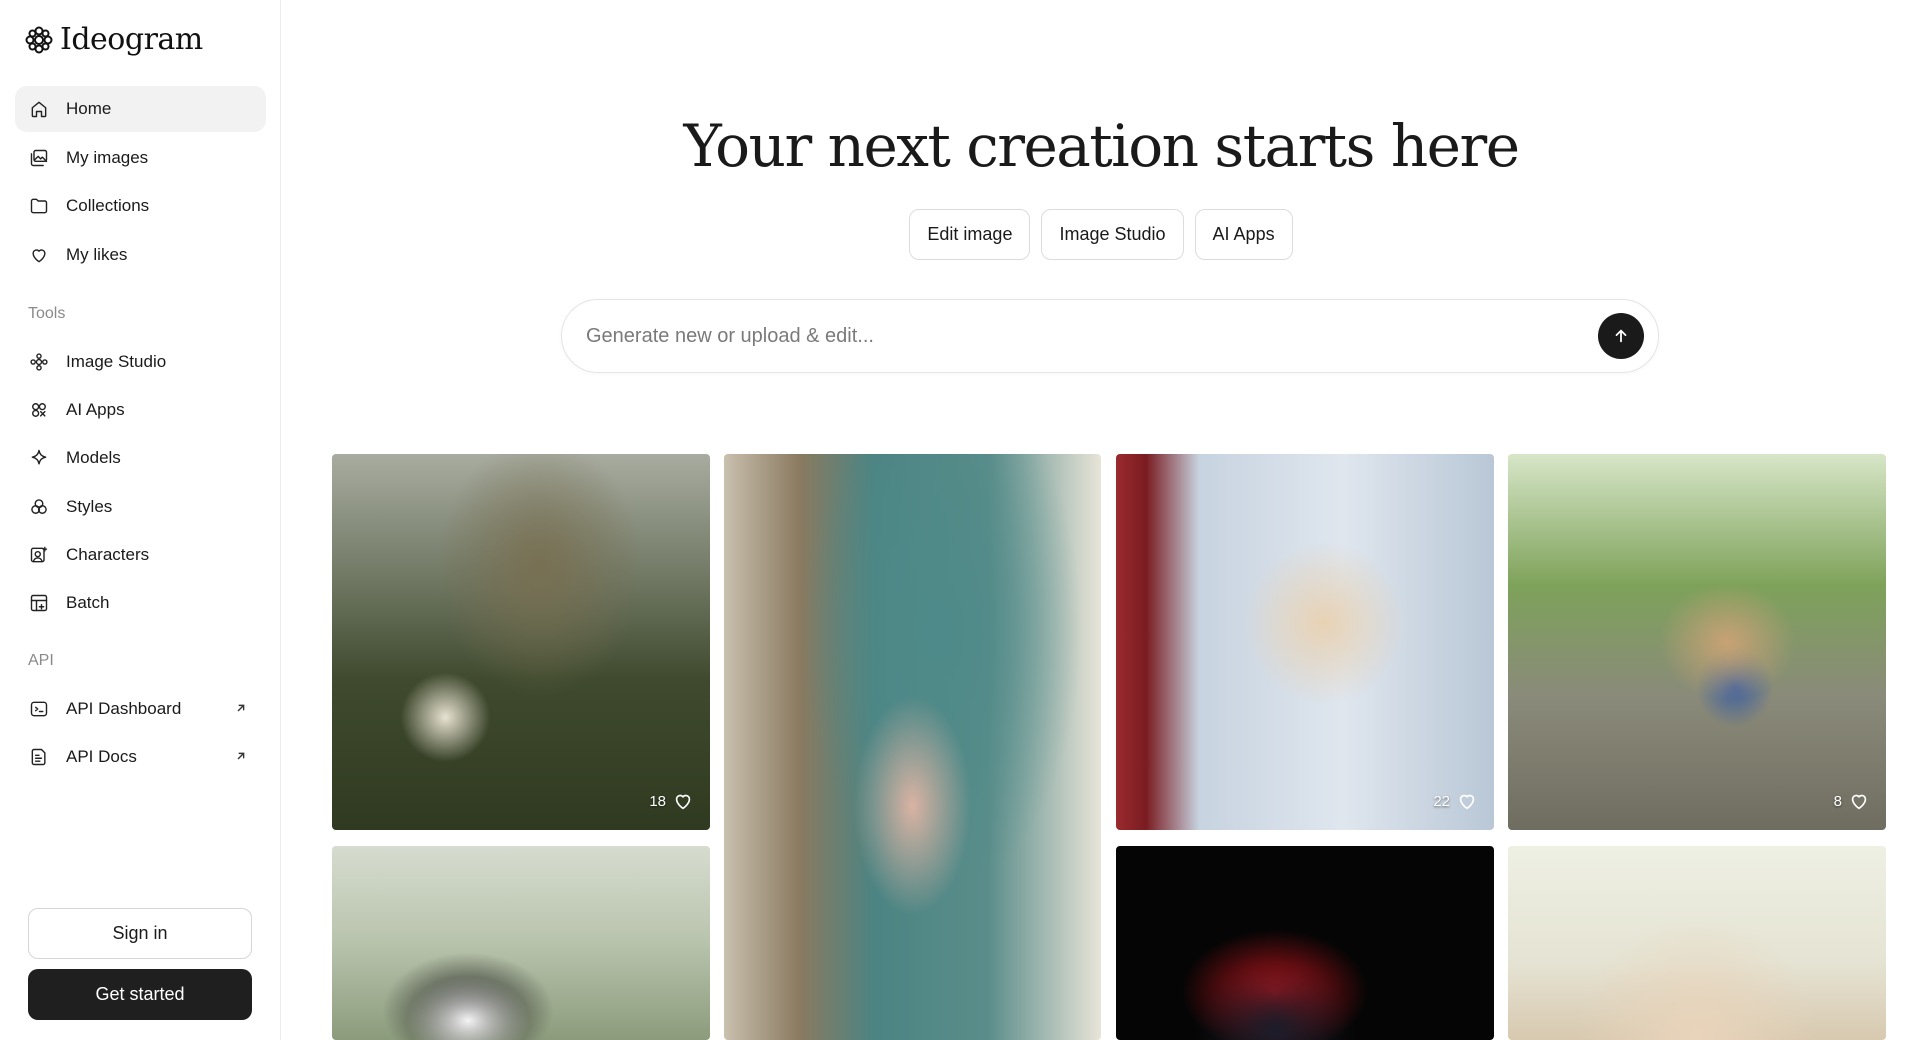 Image resolution: width=1920 pixels, height=1040 pixels. Describe the element at coordinates (39, 109) in the screenshot. I see `home-icon` at that location.